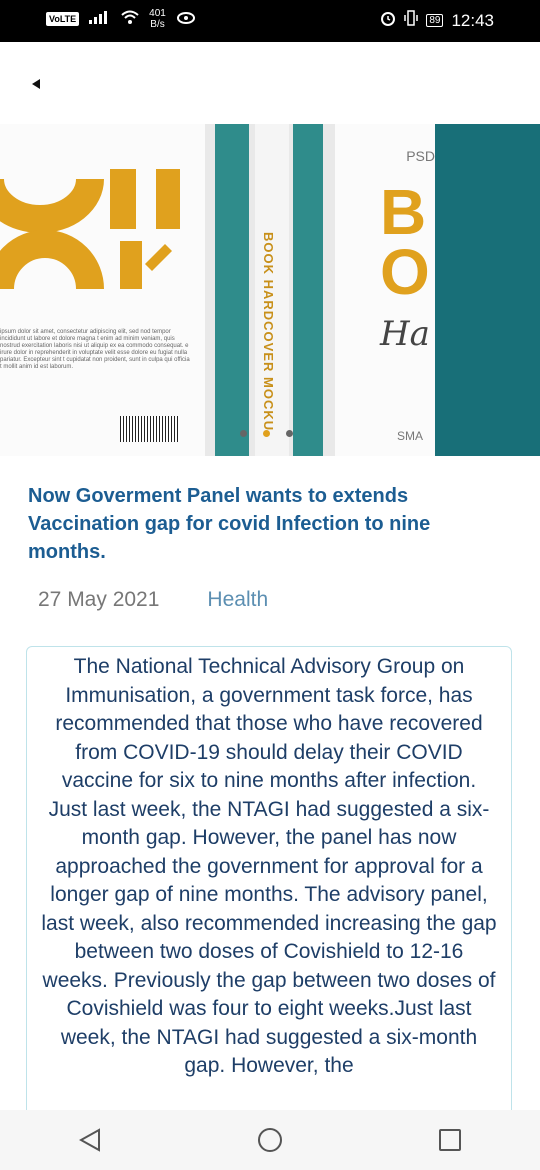 This screenshot has height=1170, width=540. I want to click on nav-recents-button, so click(450, 1140).